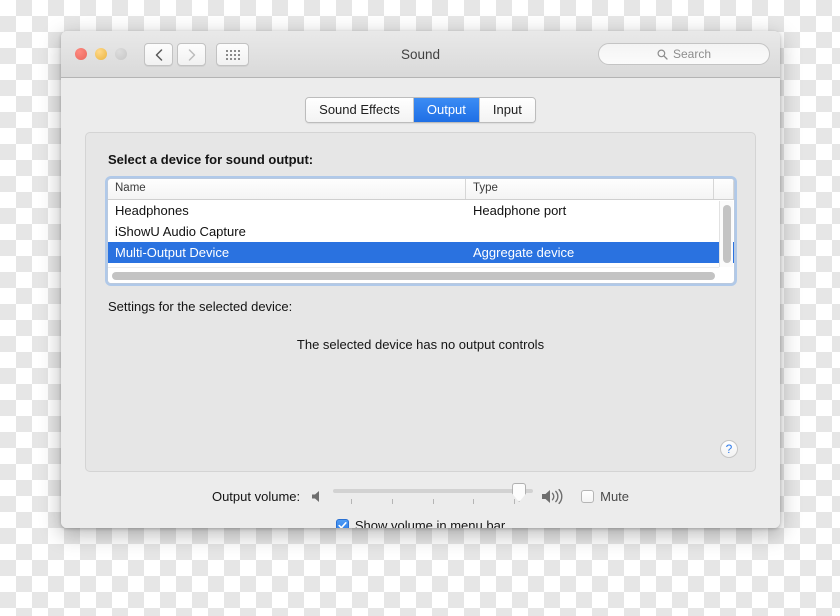 This screenshot has height=616, width=840. What do you see at coordinates (588, 496) in the screenshot?
I see `mute-checkbox` at bounding box center [588, 496].